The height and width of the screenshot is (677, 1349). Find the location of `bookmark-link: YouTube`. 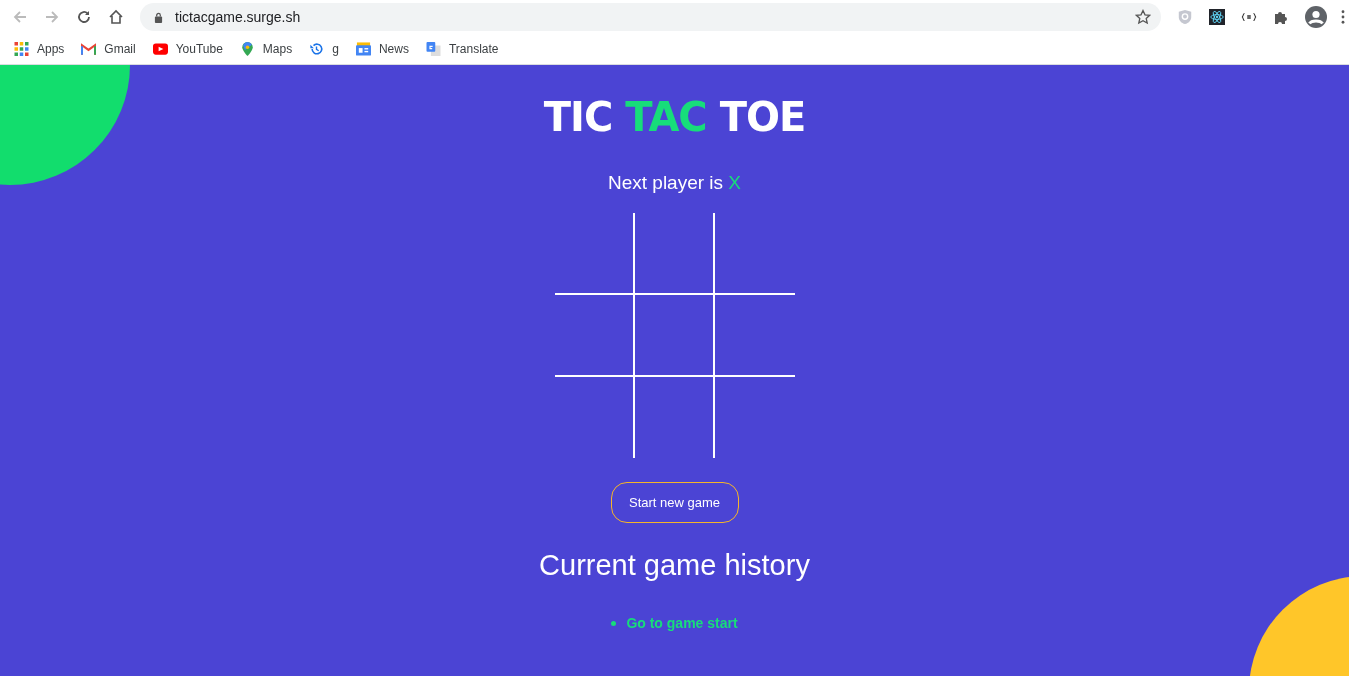

bookmark-link: YouTube is located at coordinates (187, 49).